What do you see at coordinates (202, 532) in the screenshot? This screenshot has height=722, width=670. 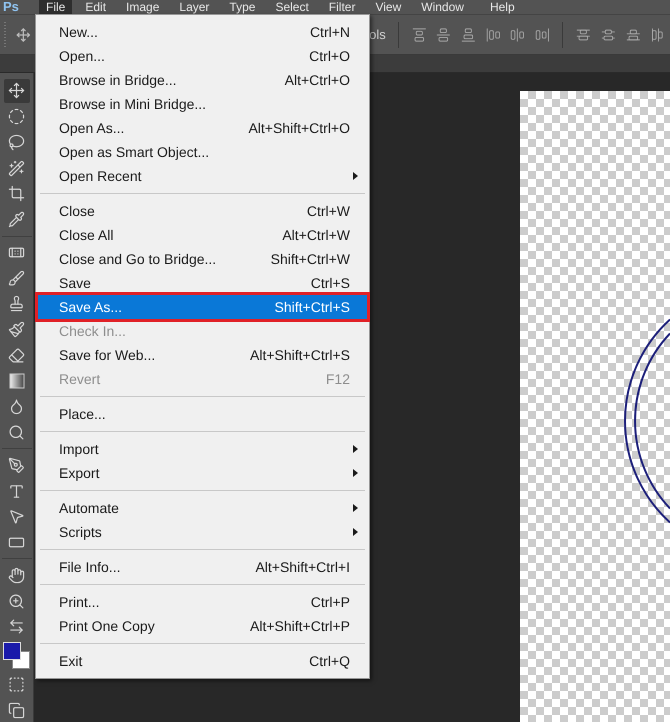 I see `menu-item: Scripts` at bounding box center [202, 532].